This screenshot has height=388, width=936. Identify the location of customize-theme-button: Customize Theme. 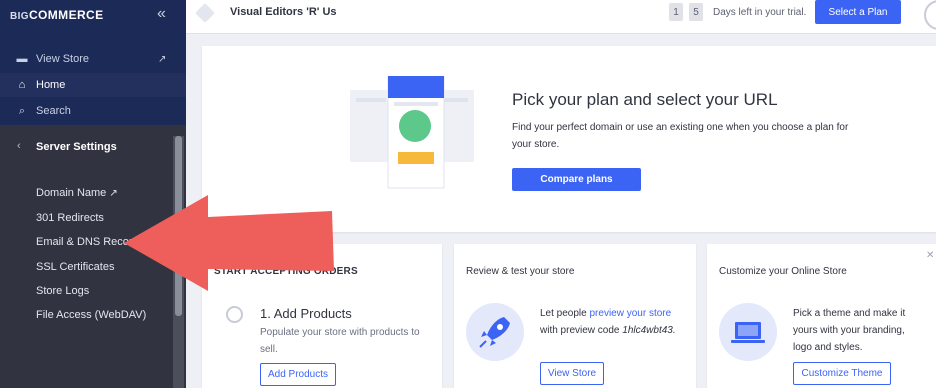
(842, 373).